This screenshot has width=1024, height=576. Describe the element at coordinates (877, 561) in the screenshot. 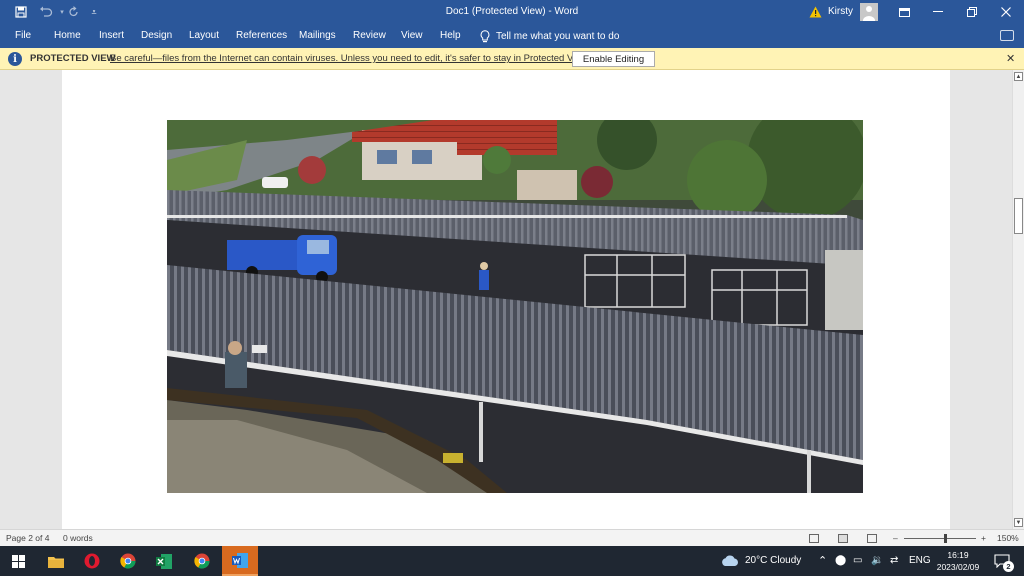

I see `volume-icon: 🔉` at that location.